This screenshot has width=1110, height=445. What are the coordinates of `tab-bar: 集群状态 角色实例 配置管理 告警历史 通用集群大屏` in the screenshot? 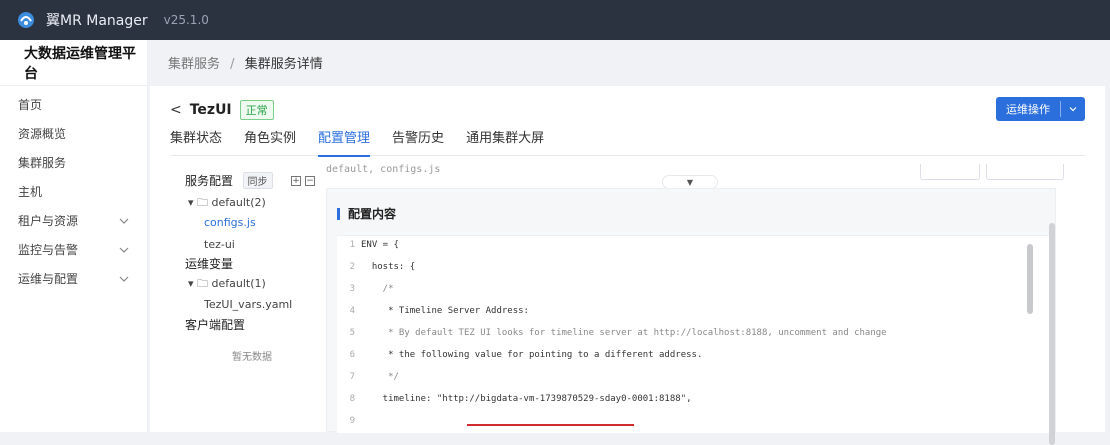 It's located at (627, 143).